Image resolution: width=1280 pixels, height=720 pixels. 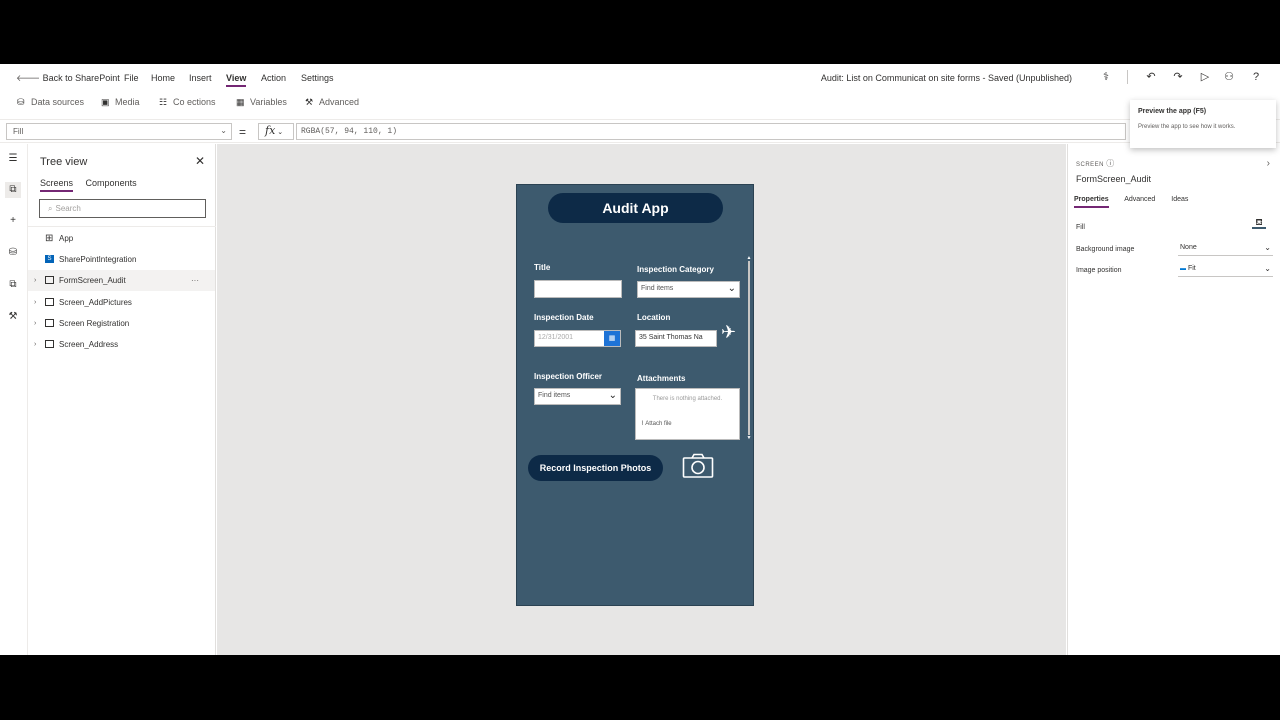 I want to click on form-scrollbar: ▲ ▼, so click(x=749, y=348).